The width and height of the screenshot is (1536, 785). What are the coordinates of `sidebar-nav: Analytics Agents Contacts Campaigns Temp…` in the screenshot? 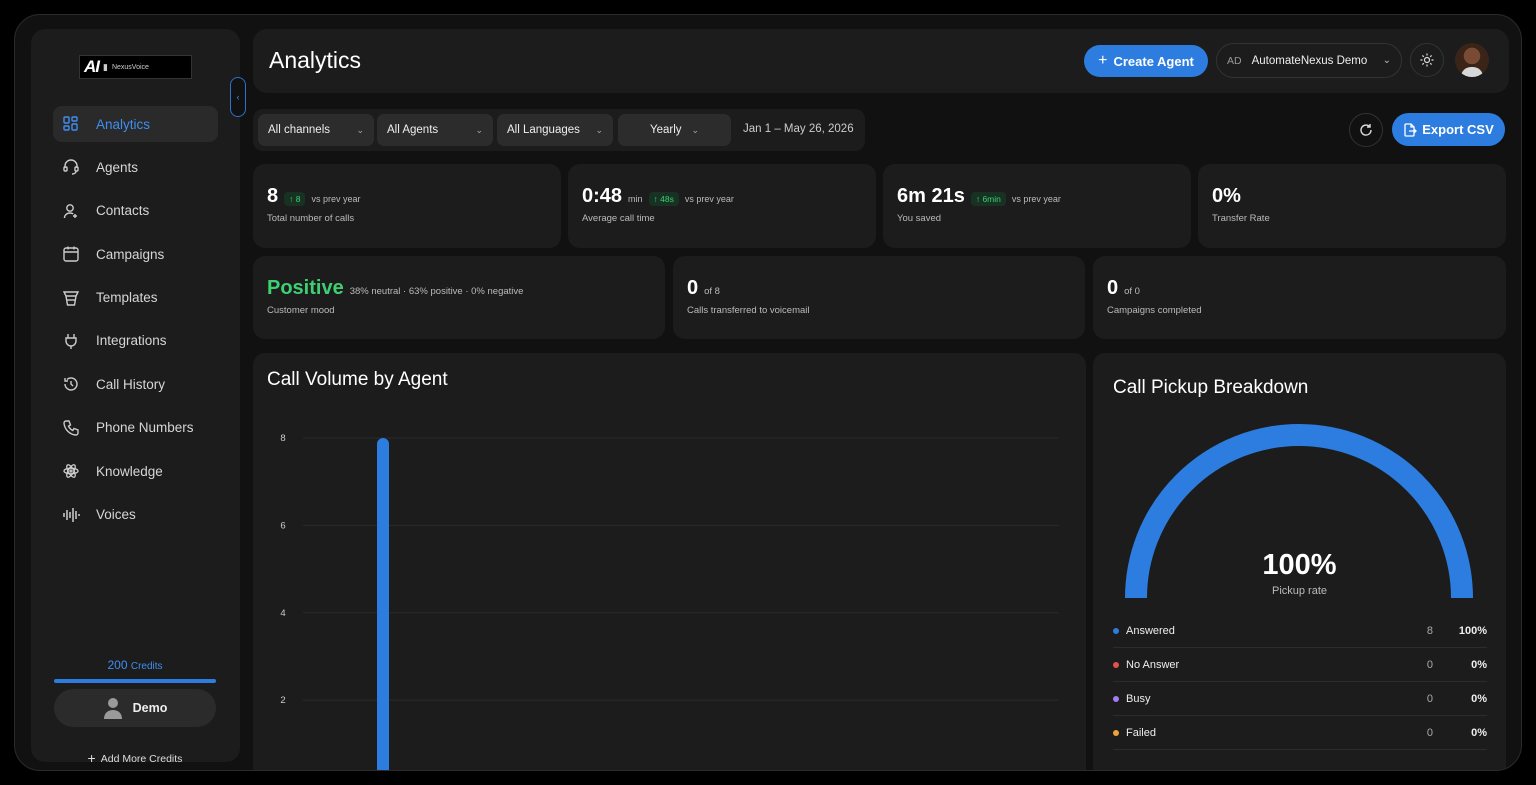 It's located at (135, 323).